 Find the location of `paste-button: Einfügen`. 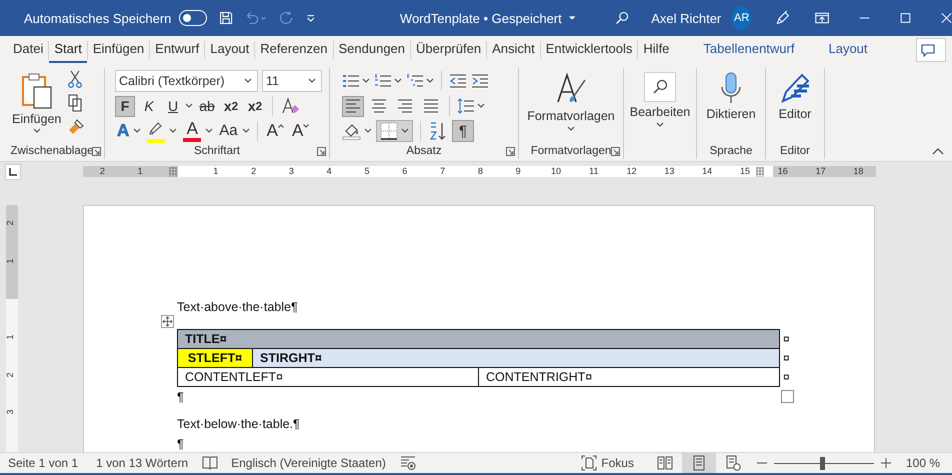

paste-button: Einfügen is located at coordinates (37, 105).